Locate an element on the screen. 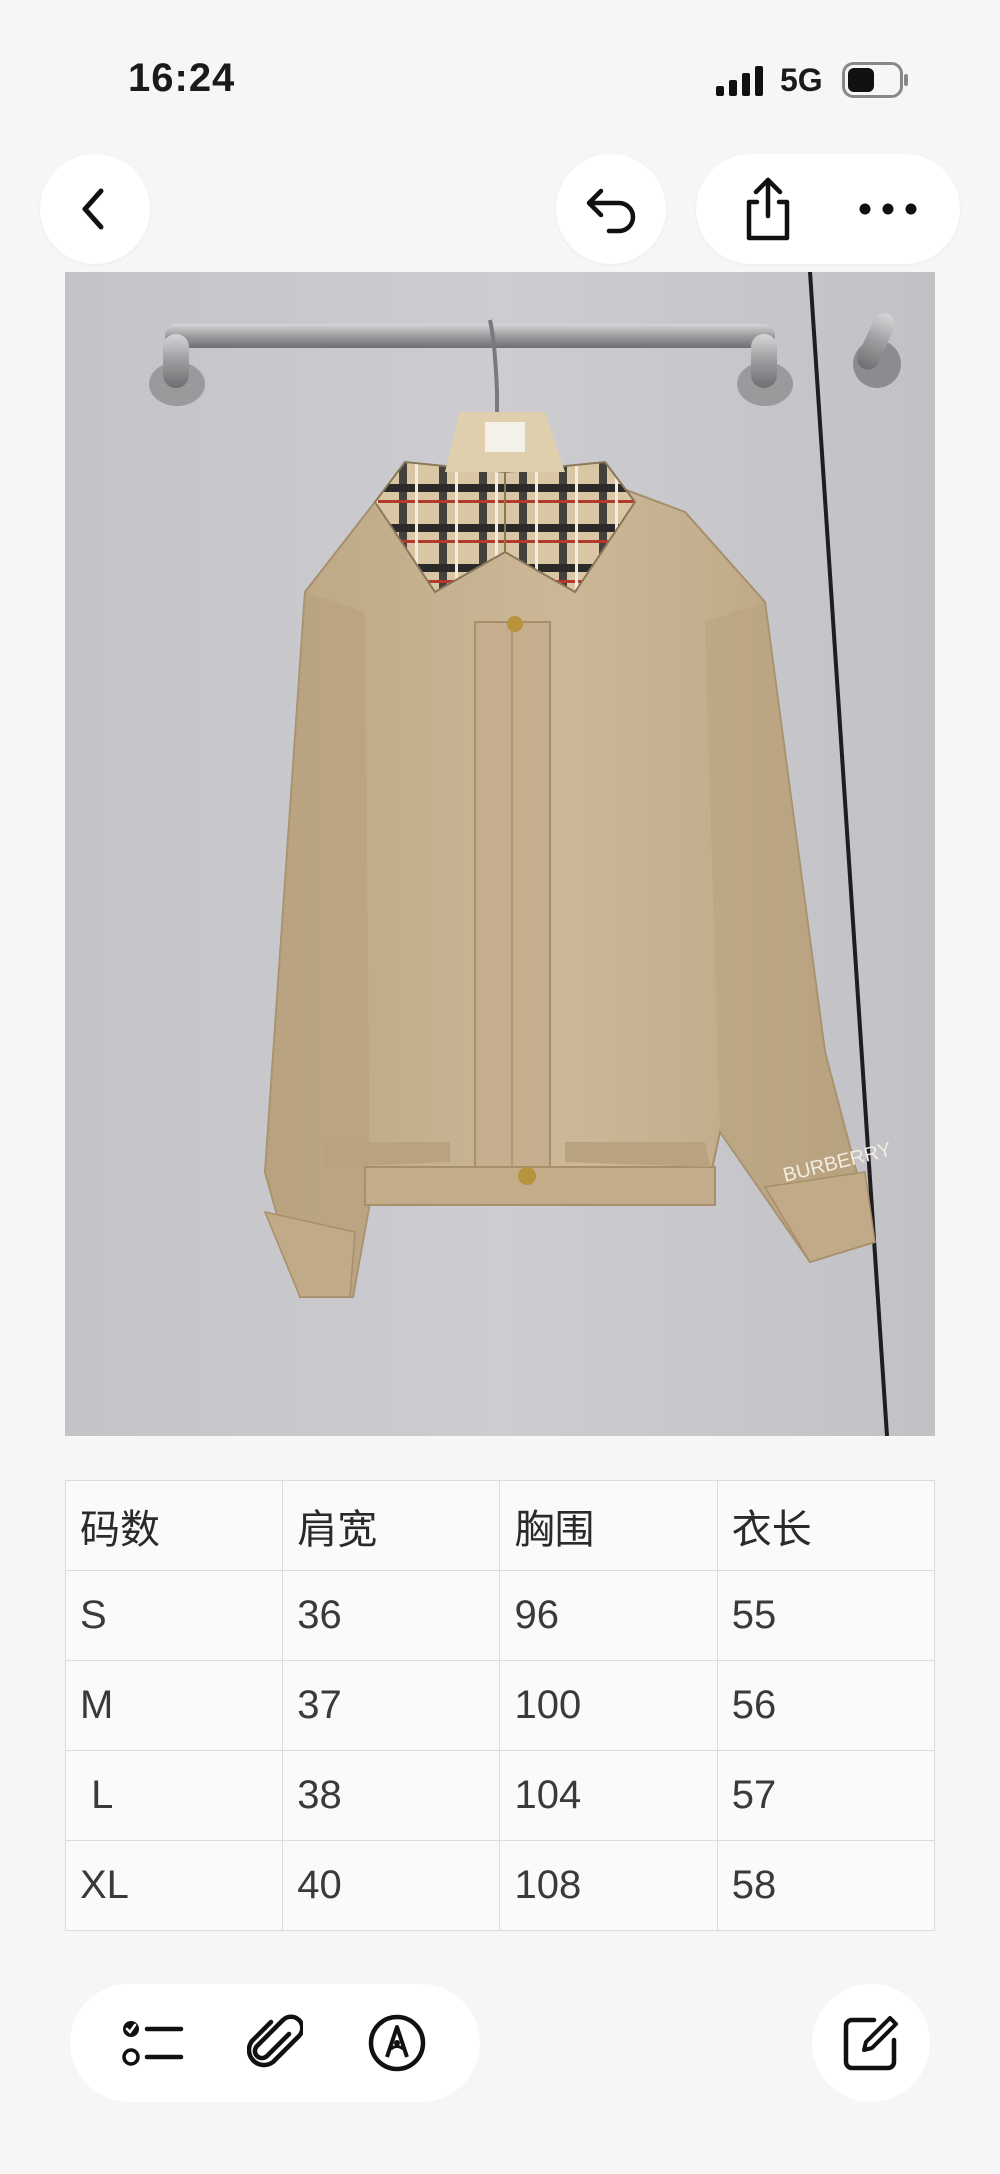  share-button is located at coordinates (768, 209).